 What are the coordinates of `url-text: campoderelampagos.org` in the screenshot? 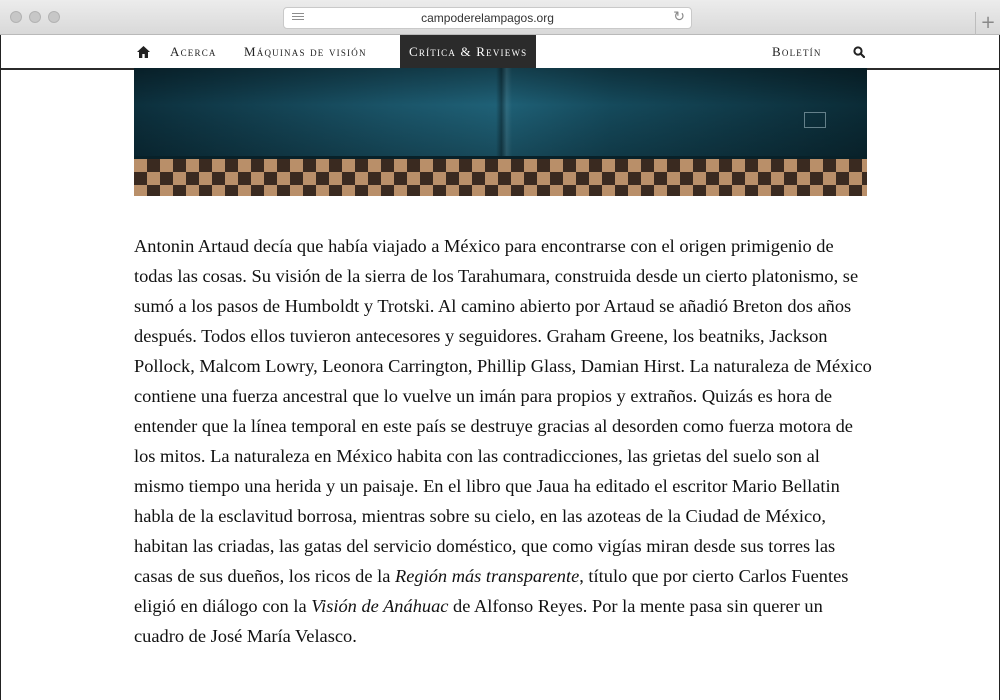 It's located at (487, 18).